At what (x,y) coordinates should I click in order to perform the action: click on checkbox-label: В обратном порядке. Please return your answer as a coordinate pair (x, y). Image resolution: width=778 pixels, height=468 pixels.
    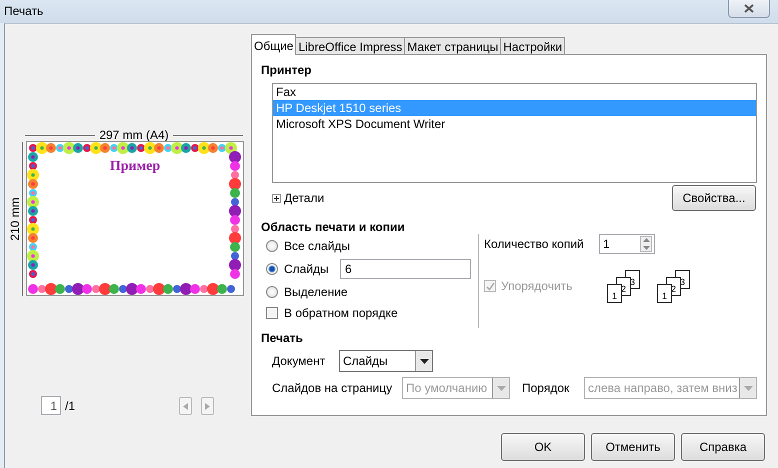
    Looking at the image, I should click on (341, 313).